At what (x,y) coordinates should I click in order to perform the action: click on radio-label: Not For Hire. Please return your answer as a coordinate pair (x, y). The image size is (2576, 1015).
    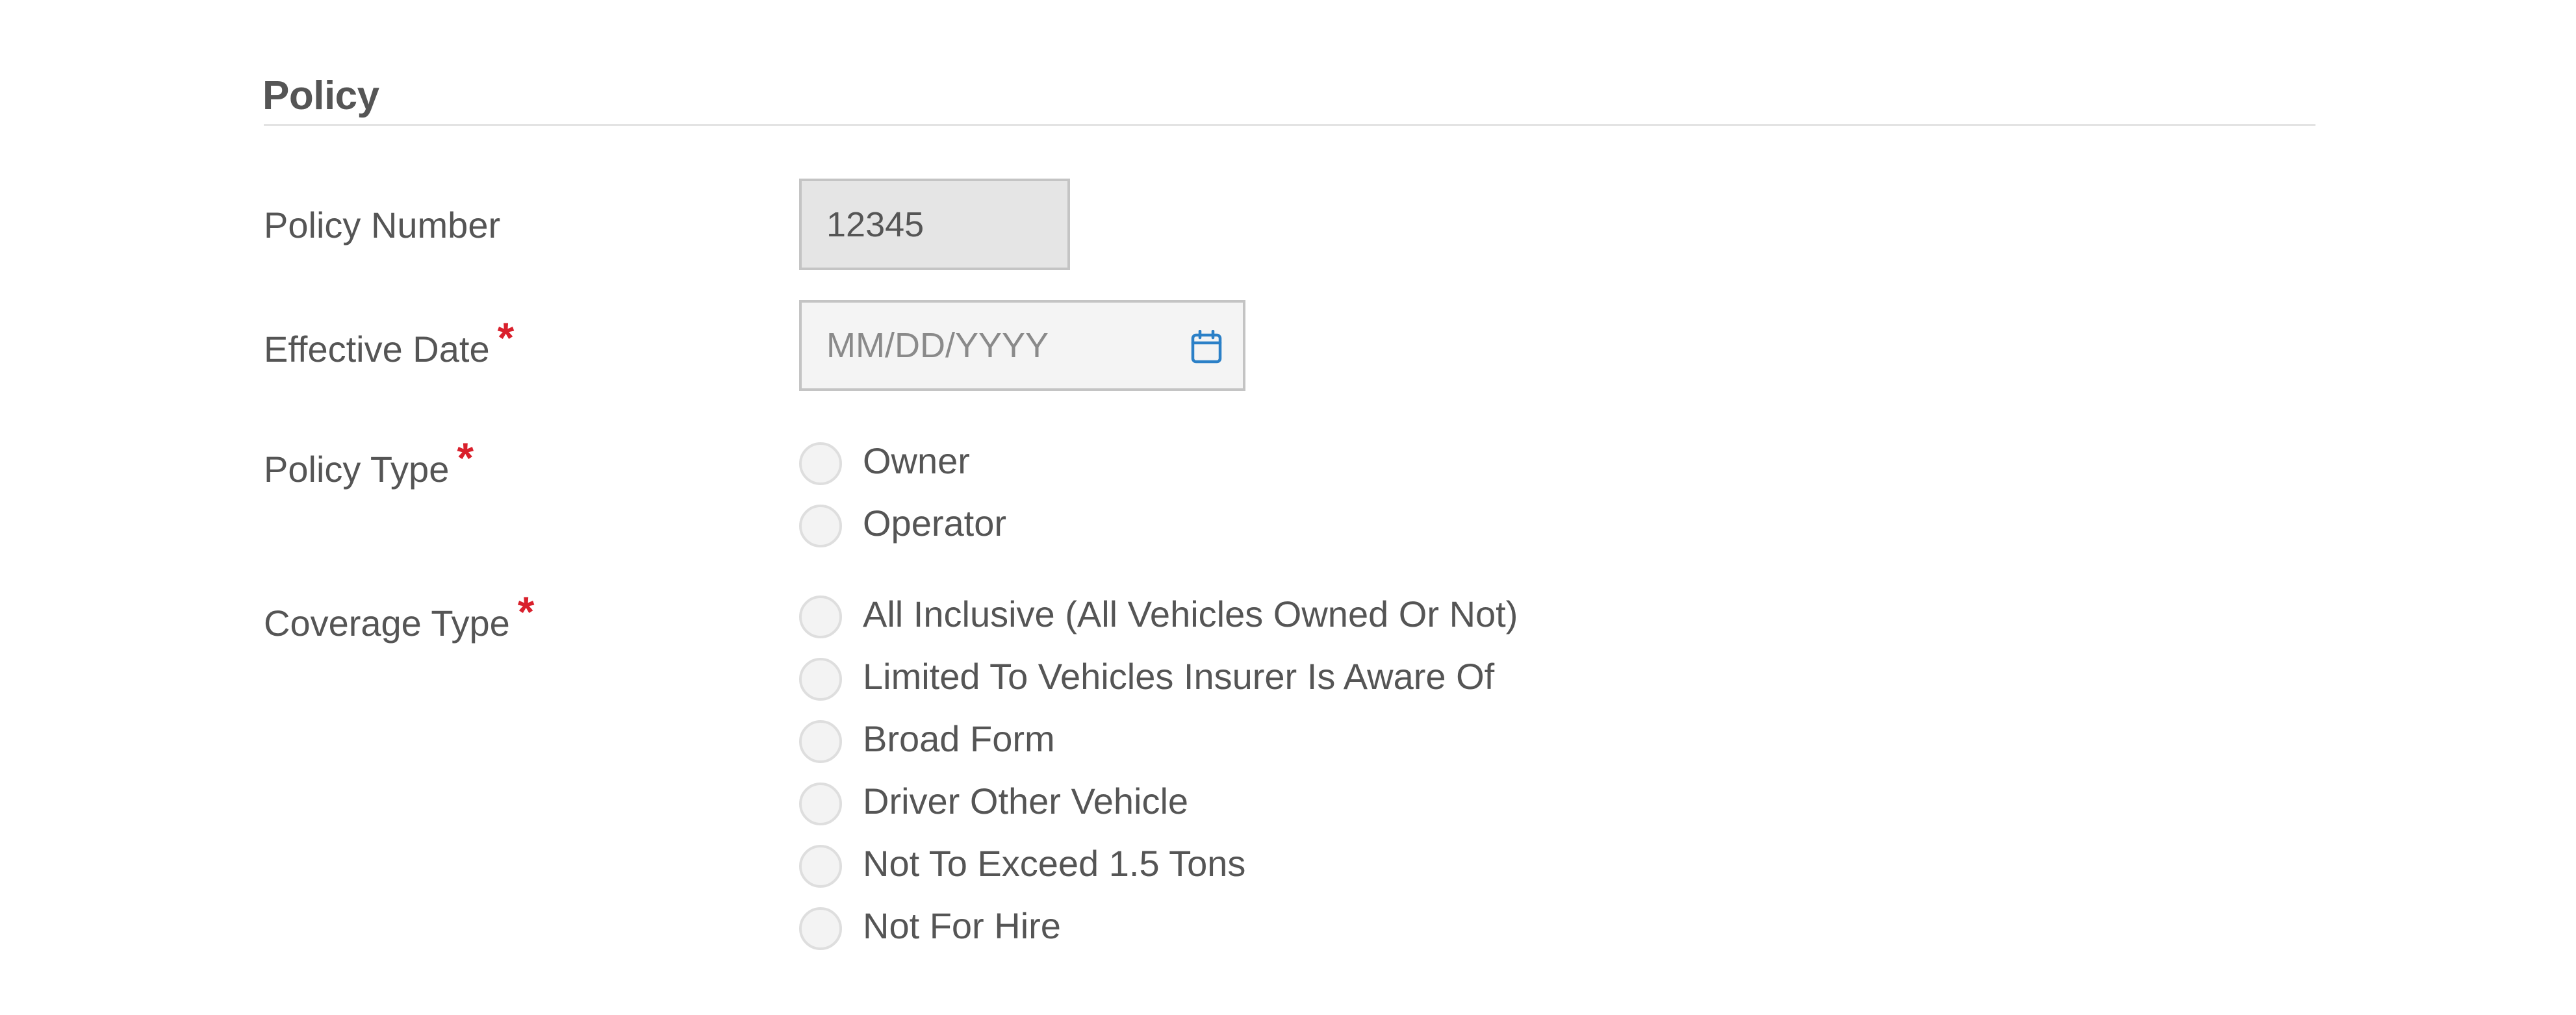
    Looking at the image, I should click on (962, 926).